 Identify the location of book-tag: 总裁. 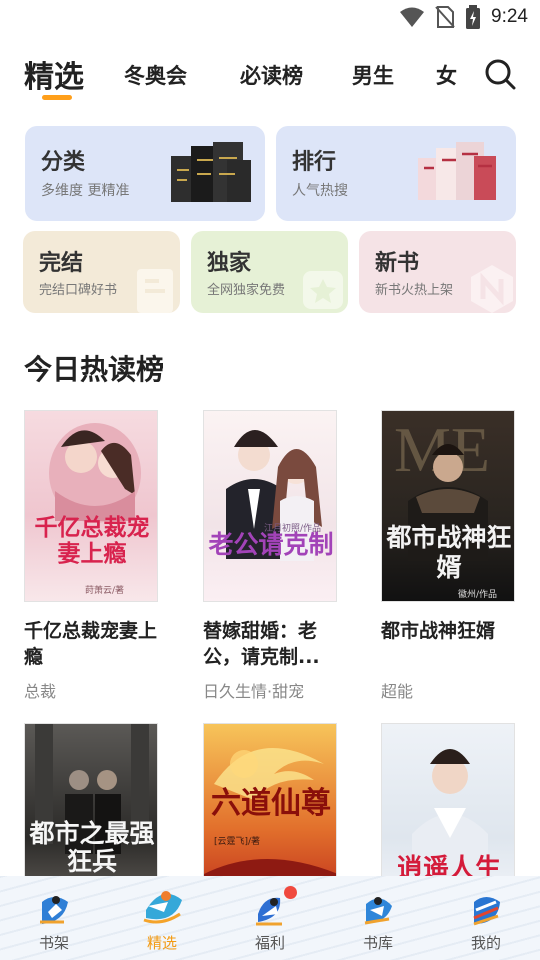
(40, 691).